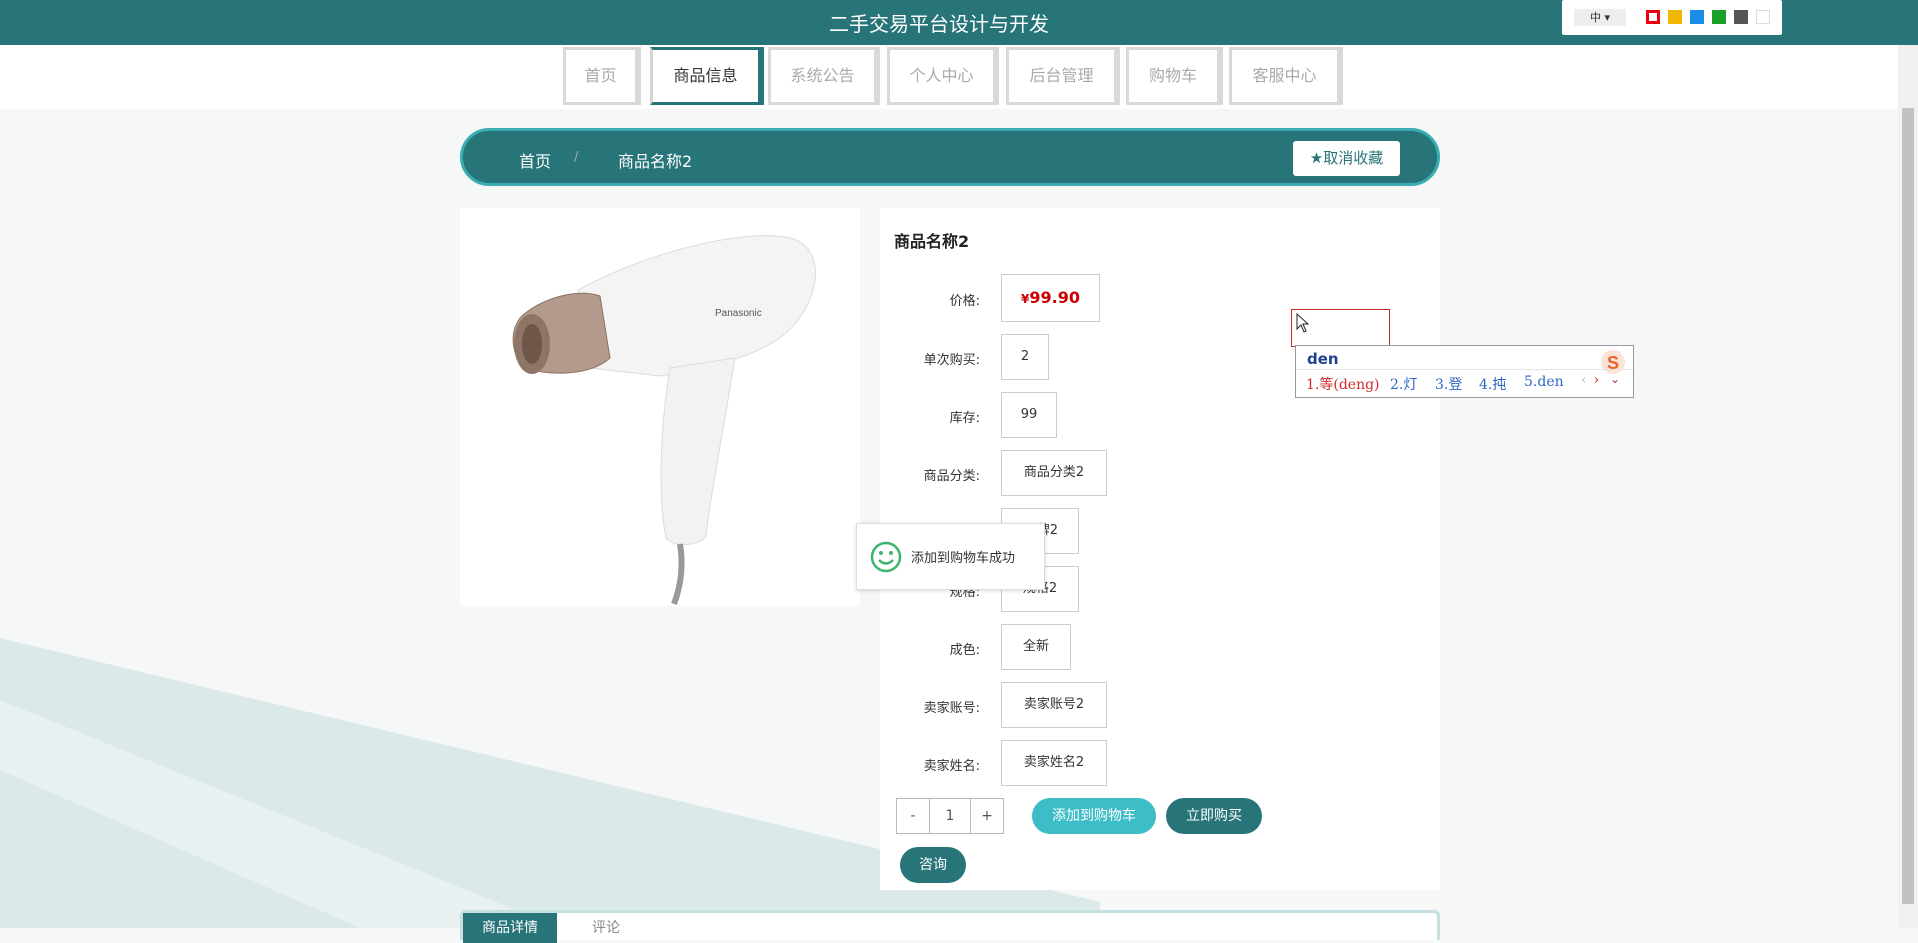  Describe the element at coordinates (987, 816) in the screenshot. I see `quantity-plus-button: +` at that location.